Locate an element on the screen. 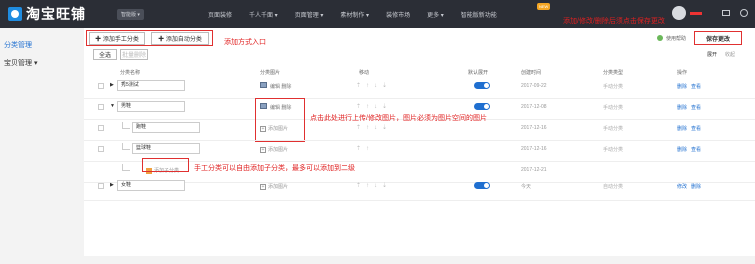 This screenshot has width=755, height=264. created-date: 今天 is located at coordinates (526, 187).